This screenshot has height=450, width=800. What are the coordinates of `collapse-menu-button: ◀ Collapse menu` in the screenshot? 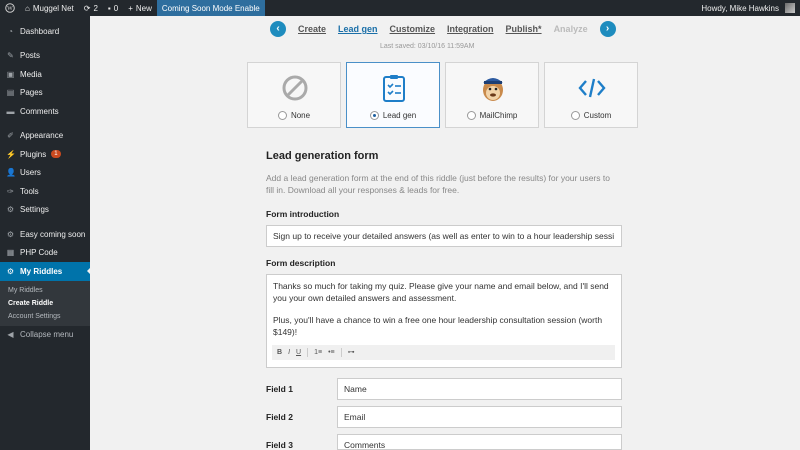 It's located at (45, 335).